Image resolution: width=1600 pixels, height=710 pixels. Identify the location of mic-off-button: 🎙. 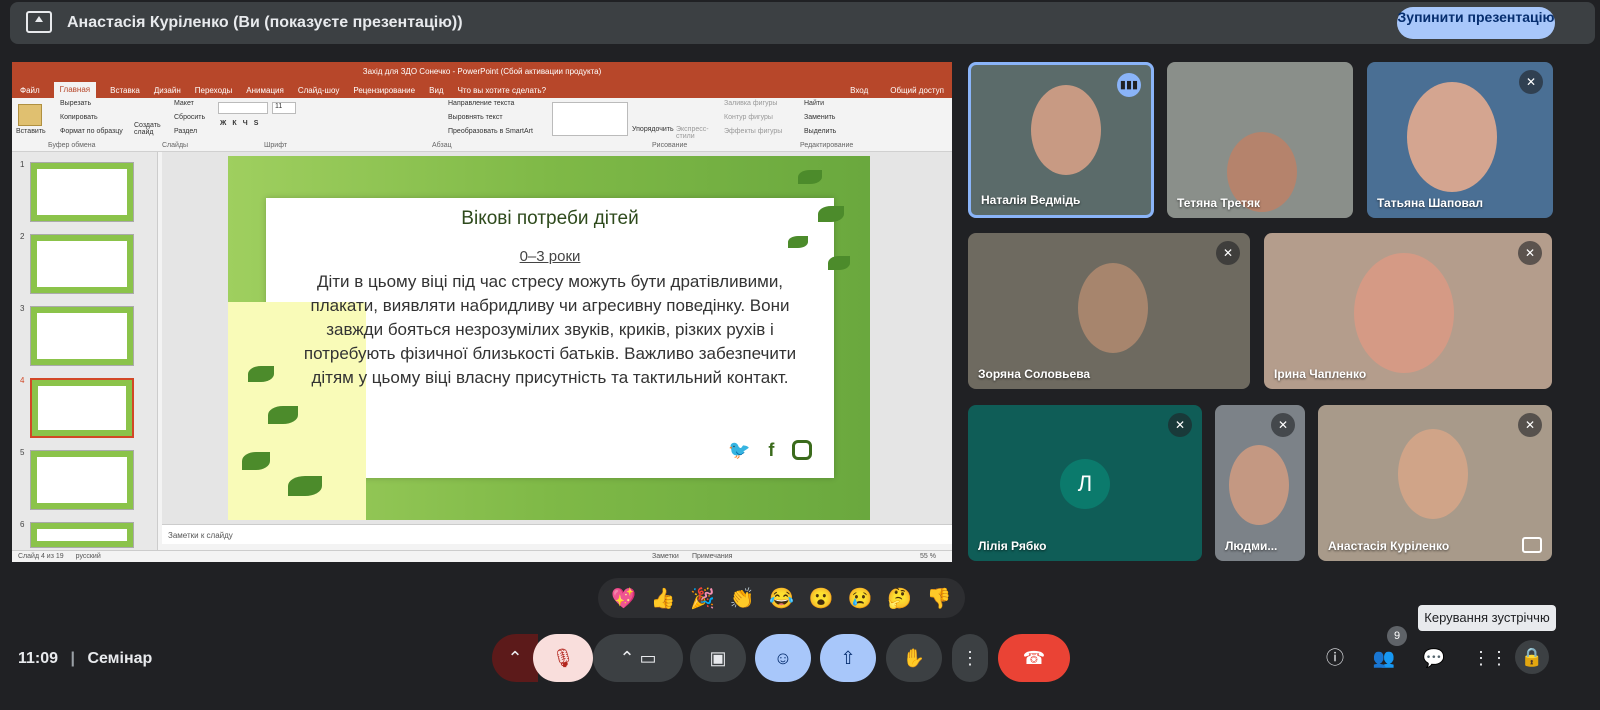
(563, 658).